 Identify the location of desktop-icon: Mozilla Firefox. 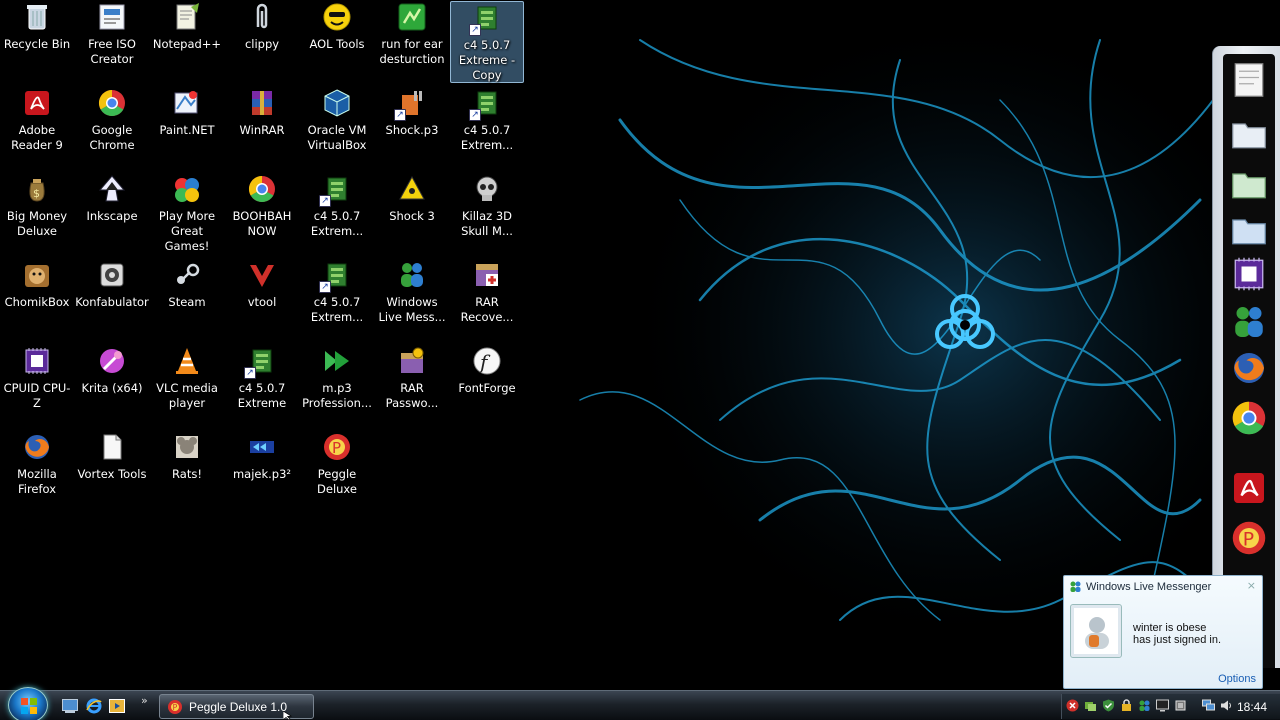
(37, 464).